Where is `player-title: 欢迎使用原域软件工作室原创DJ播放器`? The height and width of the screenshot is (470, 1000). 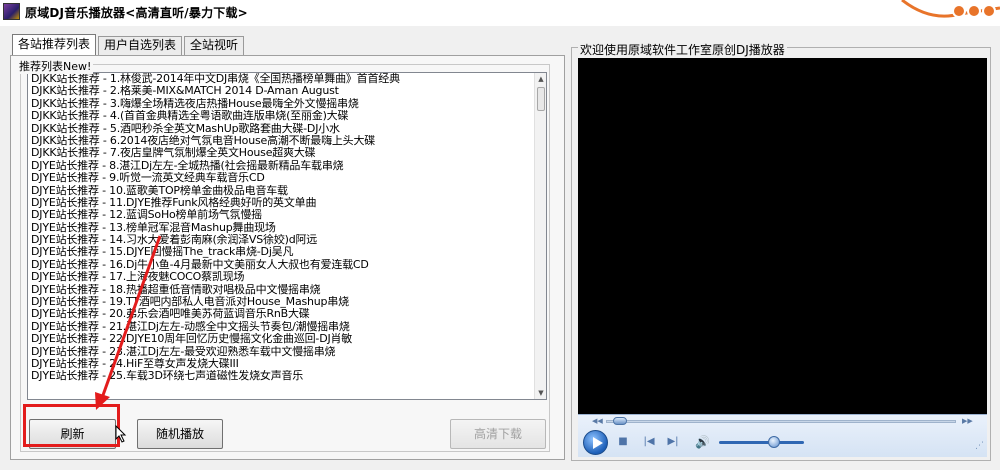
player-title: 欢迎使用原域软件工作室原创DJ播放器 is located at coordinates (682, 49).